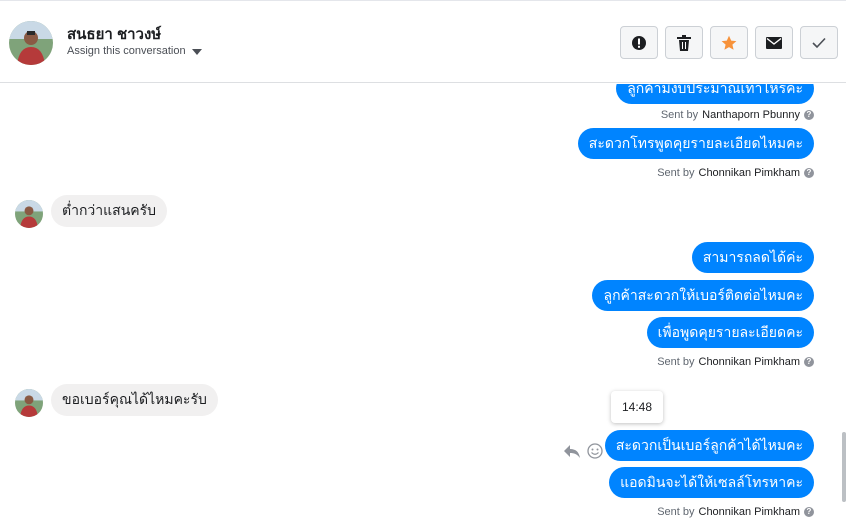 The width and height of the screenshot is (846, 528). Describe the element at coordinates (31, 43) in the screenshot. I see `contact-avatar` at that location.